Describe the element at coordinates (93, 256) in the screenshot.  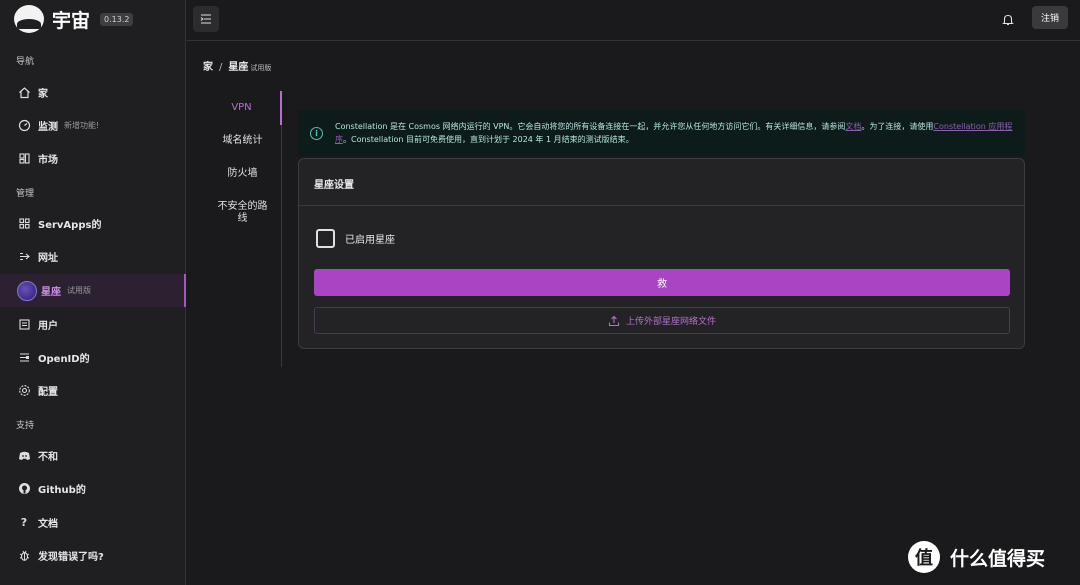
I see `sidebar-item-urls: 网址` at that location.